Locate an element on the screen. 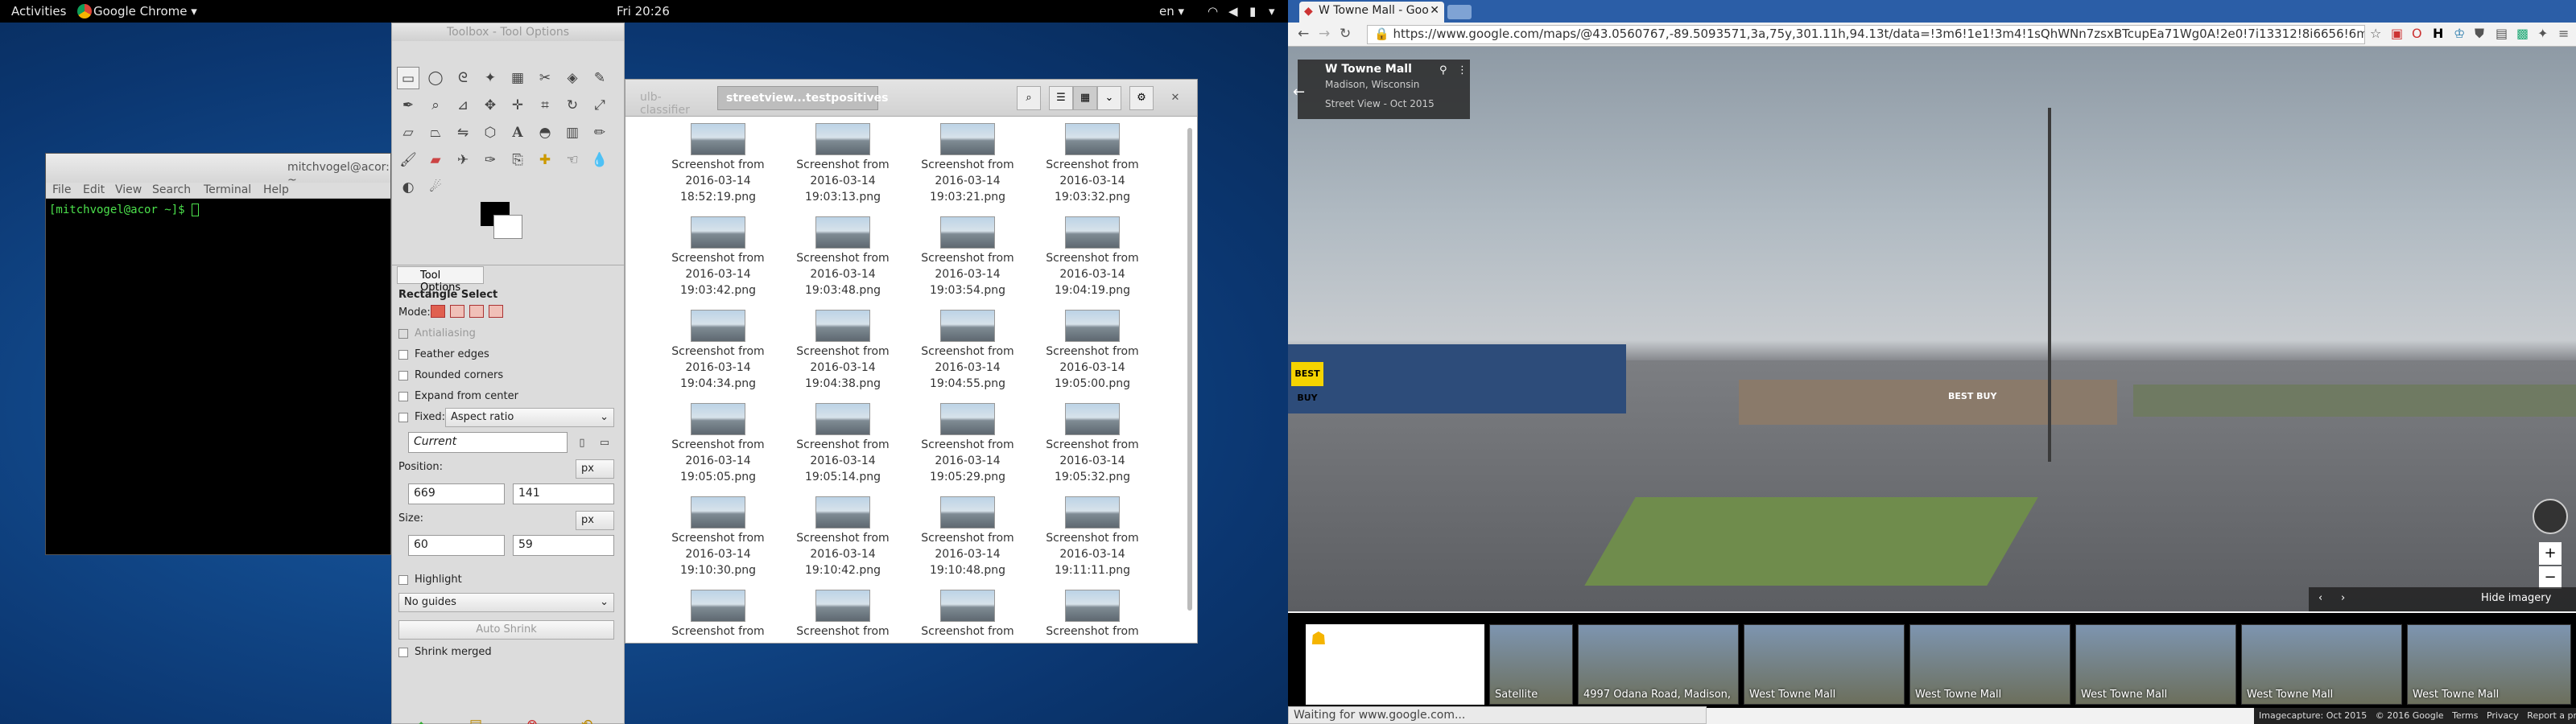 Image resolution: width=2576 pixels, height=724 pixels. terminal-prompt: [mitchvogel@acor ~]$ is located at coordinates (124, 210).